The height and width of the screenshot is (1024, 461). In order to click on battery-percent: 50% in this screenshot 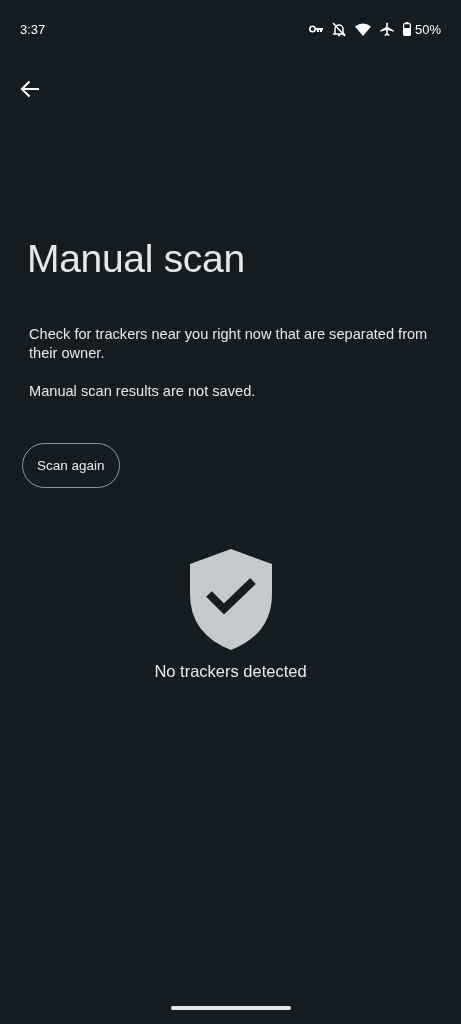, I will do `click(427, 29)`.